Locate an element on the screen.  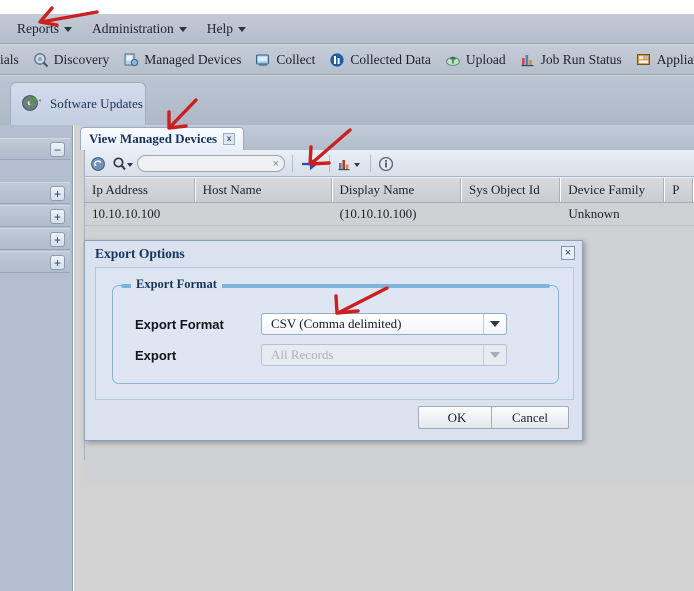
grid-toolbar: × is located at coordinates (389, 164).